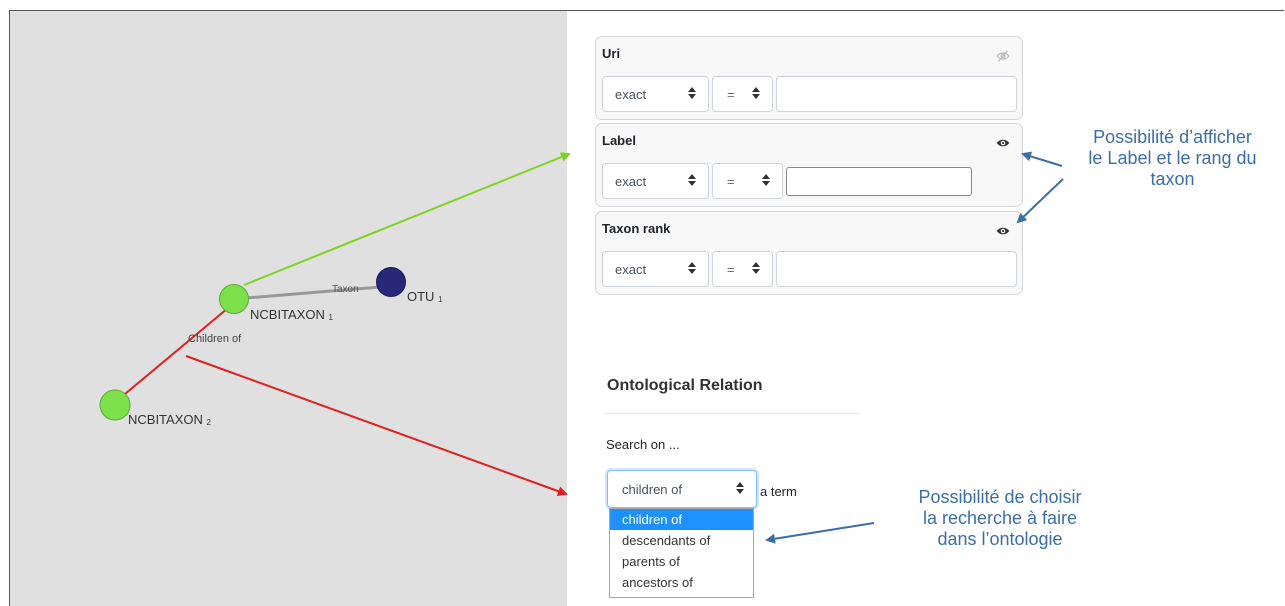  I want to click on section-divider, so click(732, 413).